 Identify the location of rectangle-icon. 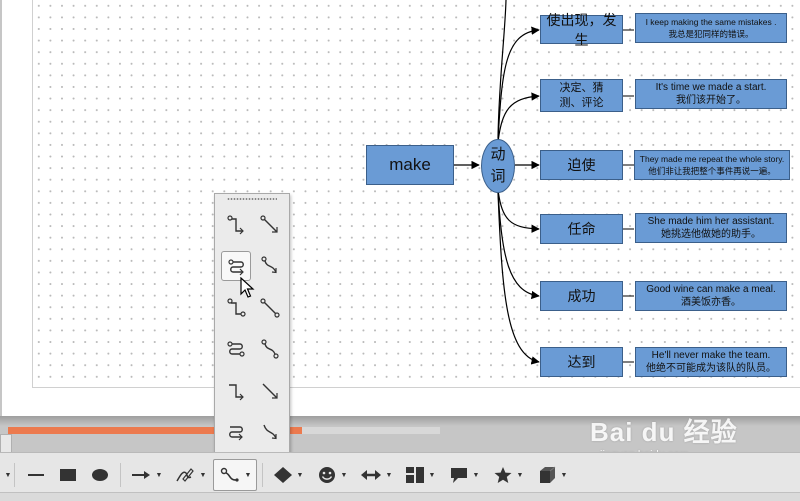
(68, 475).